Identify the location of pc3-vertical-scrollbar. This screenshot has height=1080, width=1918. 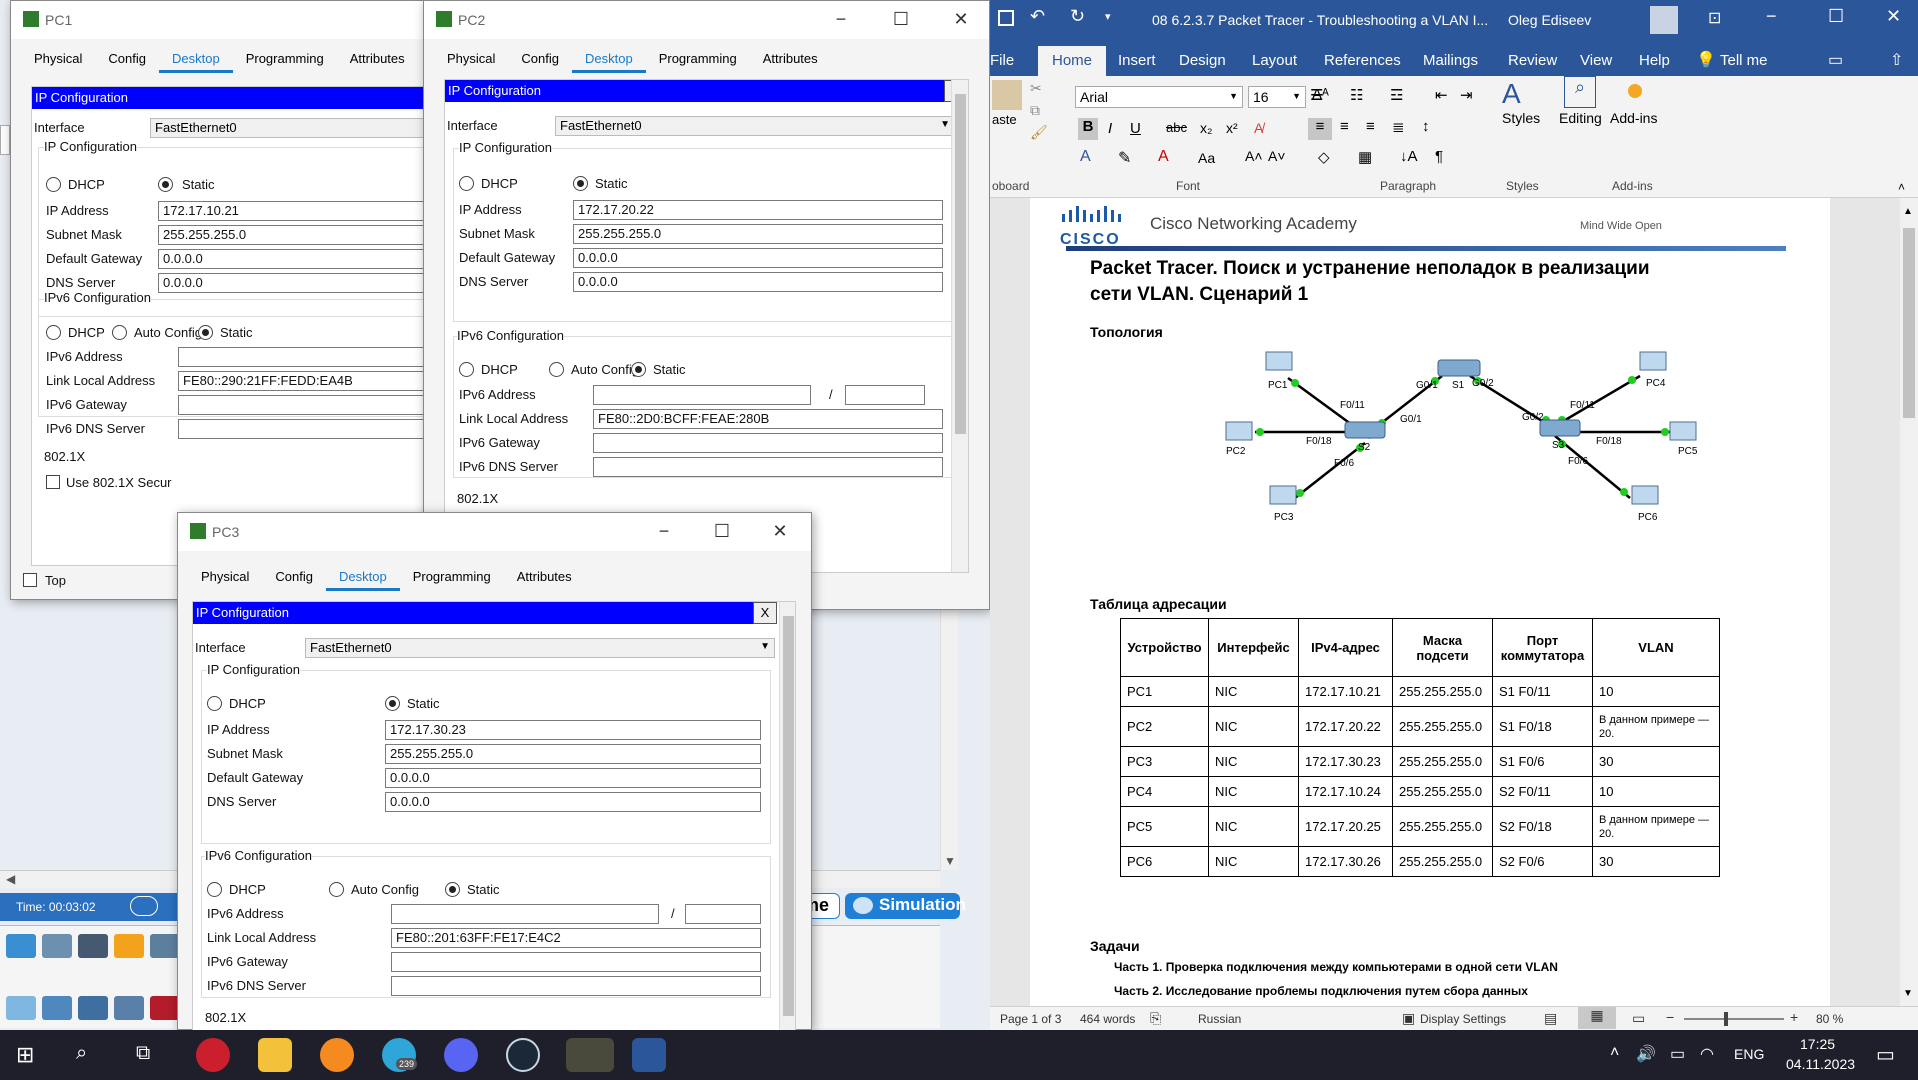
(787, 816).